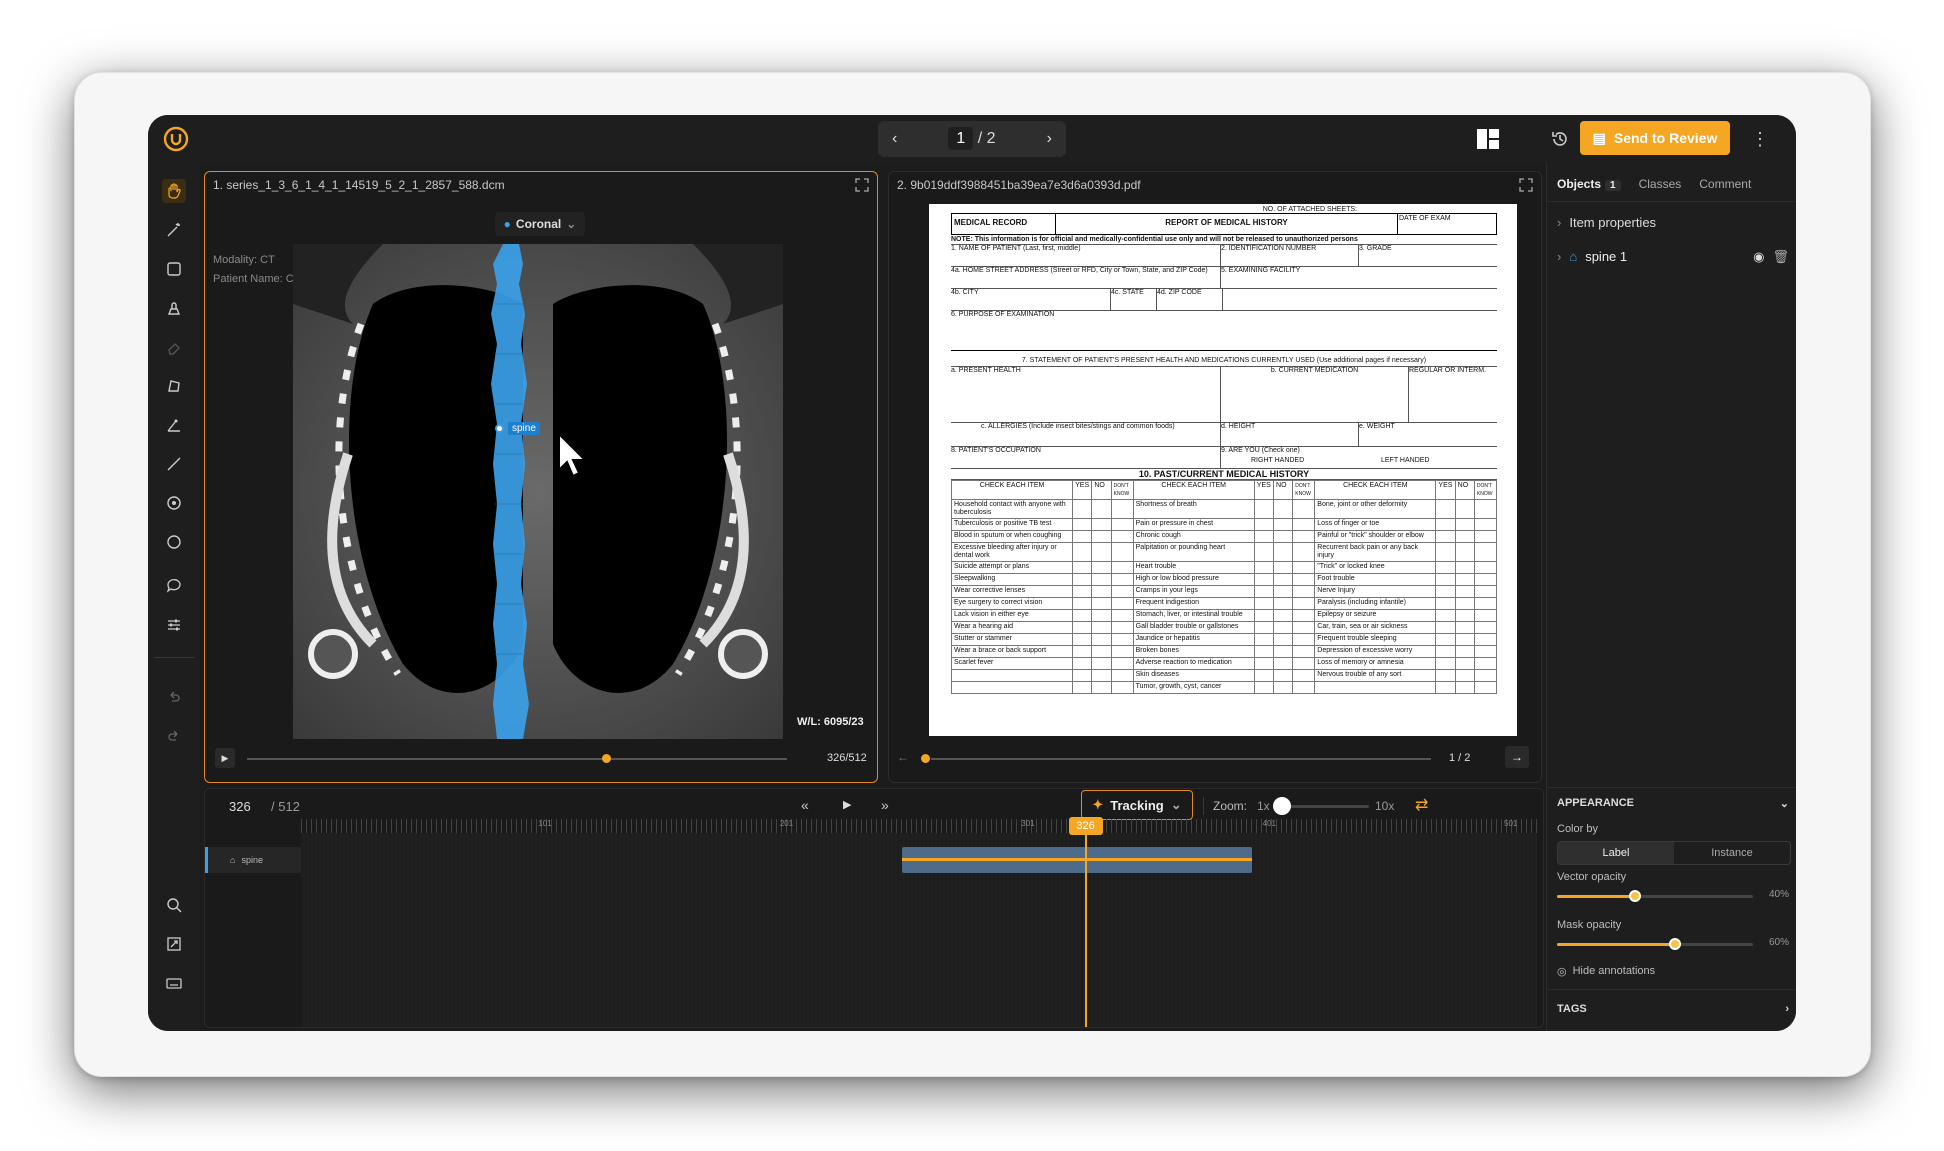  I want to click on eraser-tool-icon, so click(174, 347).